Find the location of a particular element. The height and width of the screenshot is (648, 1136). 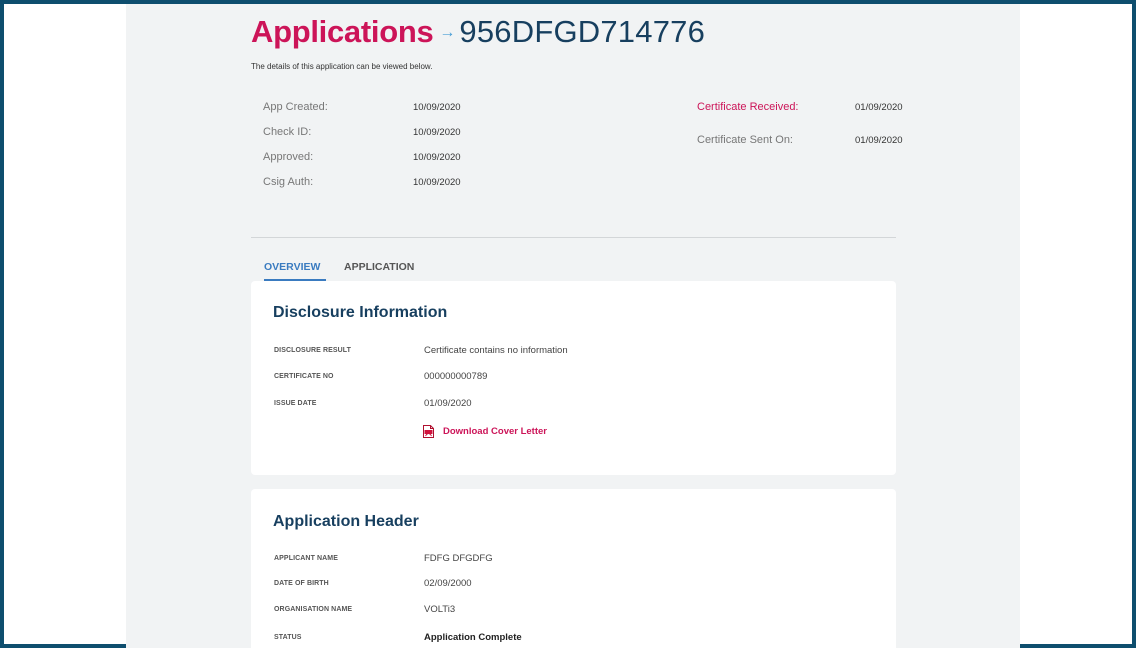

field-value: 02/09/2000 is located at coordinates (448, 583).